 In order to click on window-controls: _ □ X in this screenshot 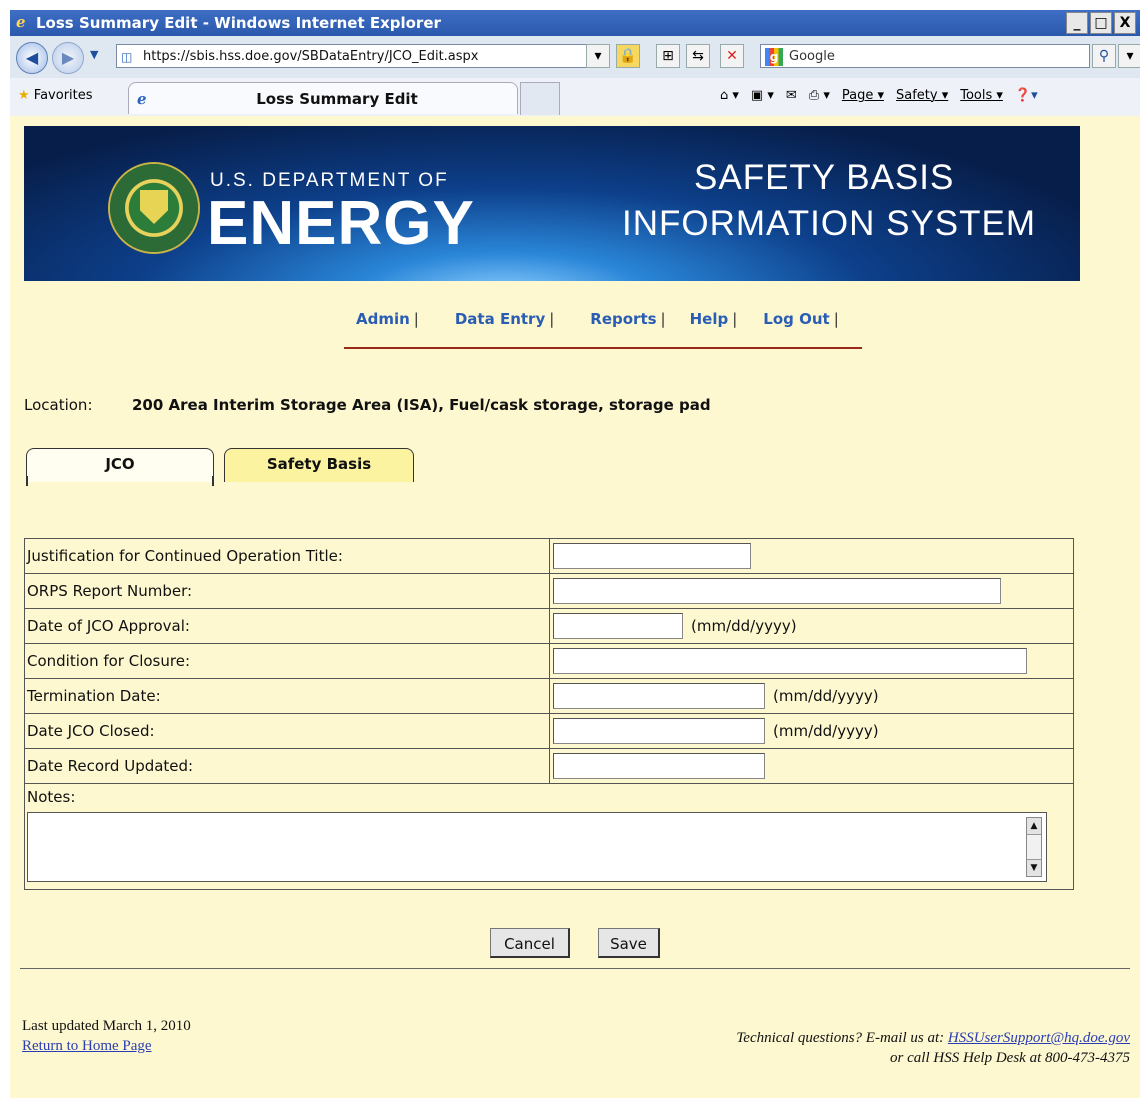, I will do `click(1101, 23)`.